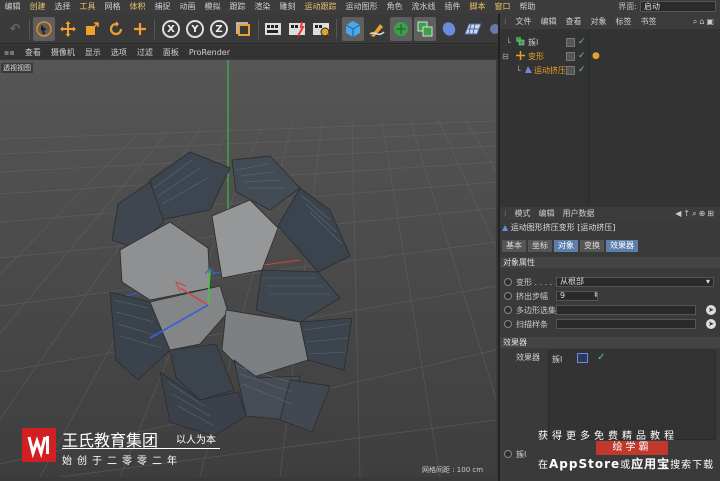 This screenshot has height=481, width=720. What do you see at coordinates (137, 7) in the screenshot?
I see `menu-volume: 体积` at bounding box center [137, 7].